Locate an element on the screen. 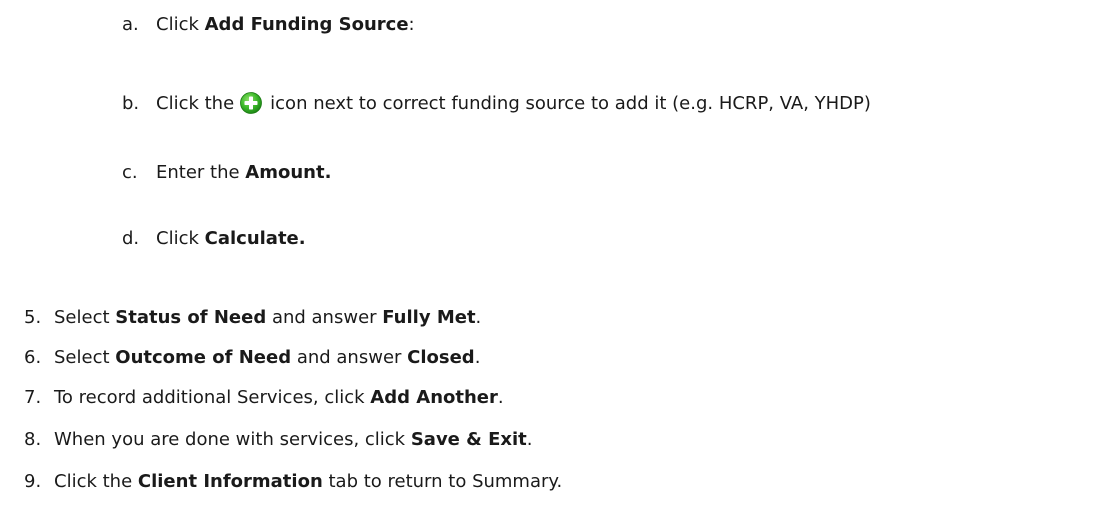  ui-term-save-and-exit: Save & Exit is located at coordinates (468, 439).